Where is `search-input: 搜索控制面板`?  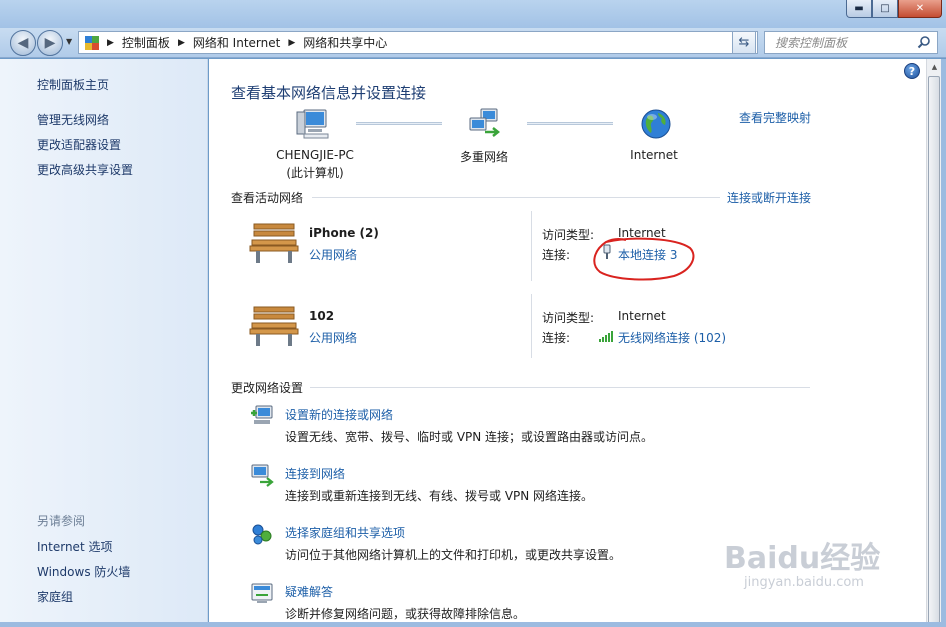
search-input: 搜索控制面板 is located at coordinates (851, 42).